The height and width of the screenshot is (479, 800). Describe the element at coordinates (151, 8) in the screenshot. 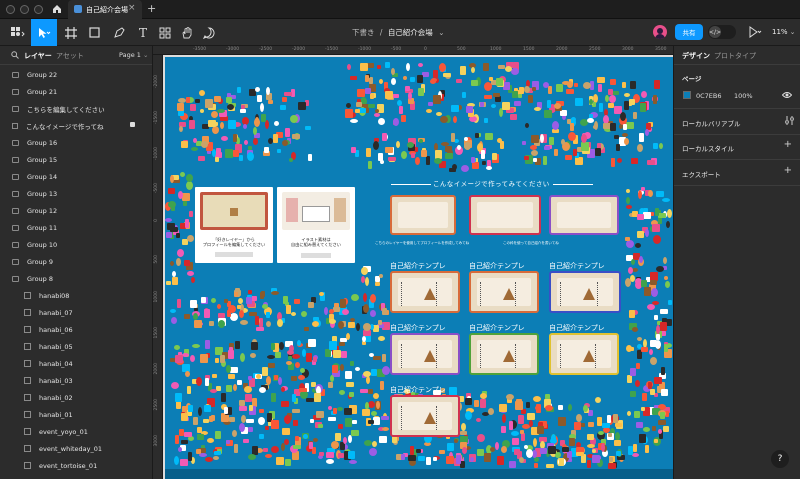

I see `new-tab-button: +` at that location.